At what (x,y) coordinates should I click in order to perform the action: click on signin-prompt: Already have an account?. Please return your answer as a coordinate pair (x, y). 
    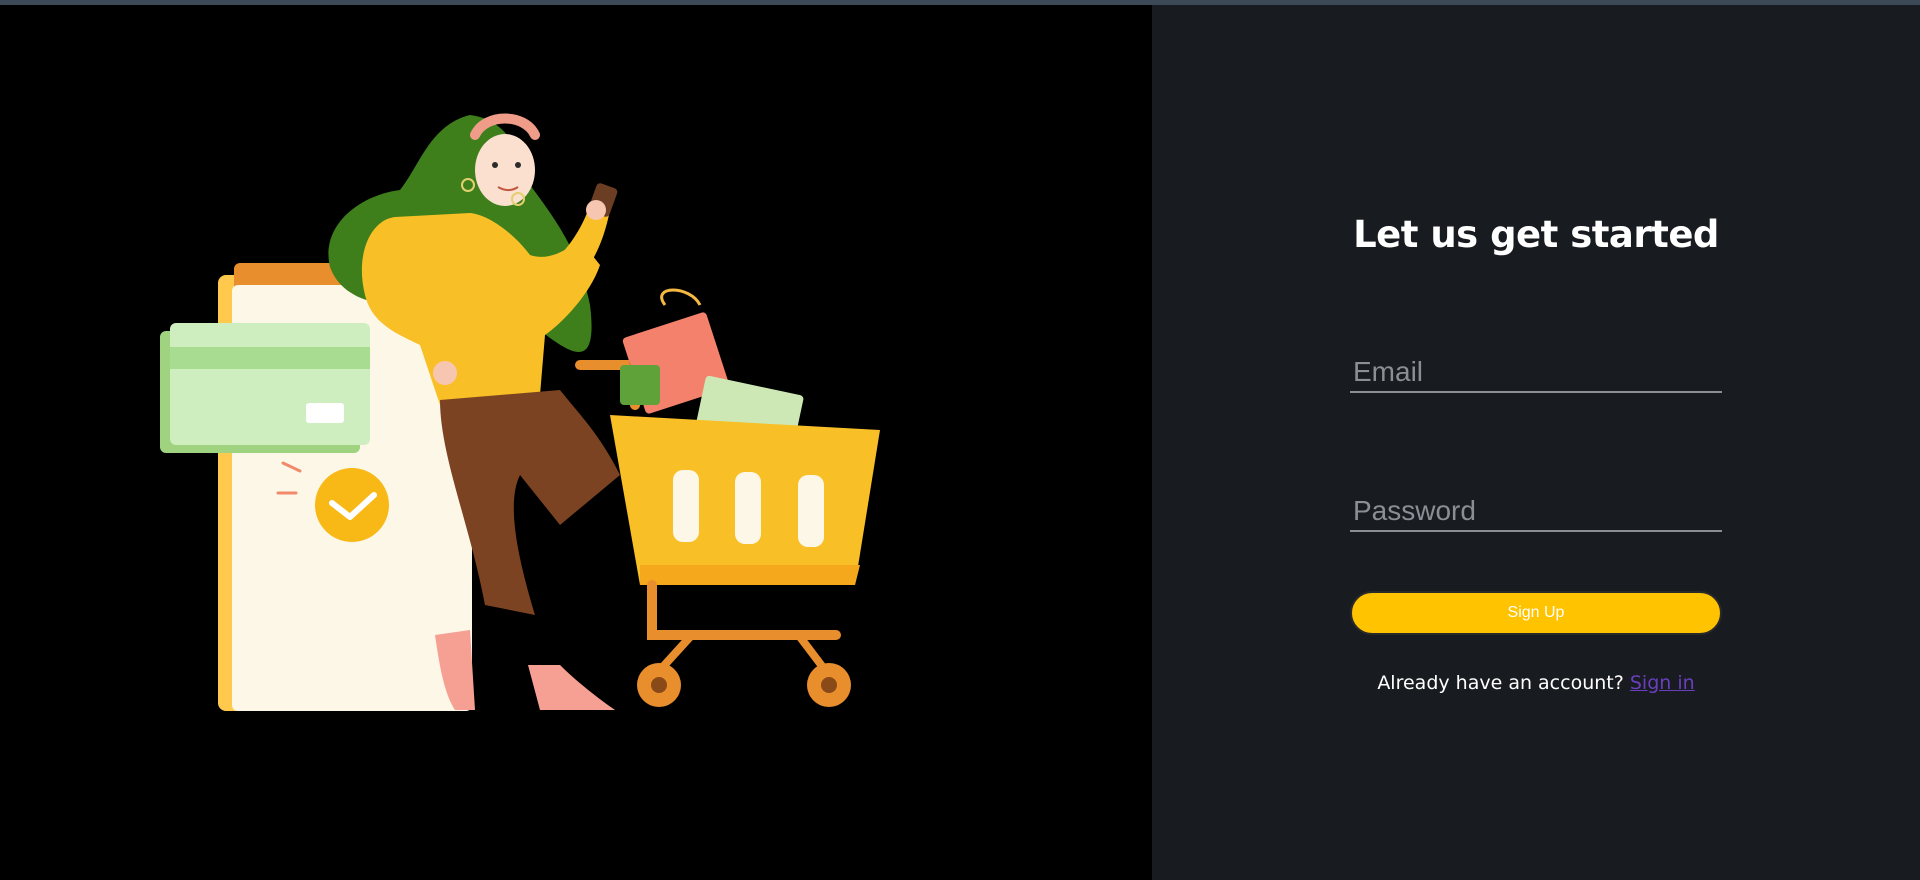
    Looking at the image, I should click on (1500, 683).